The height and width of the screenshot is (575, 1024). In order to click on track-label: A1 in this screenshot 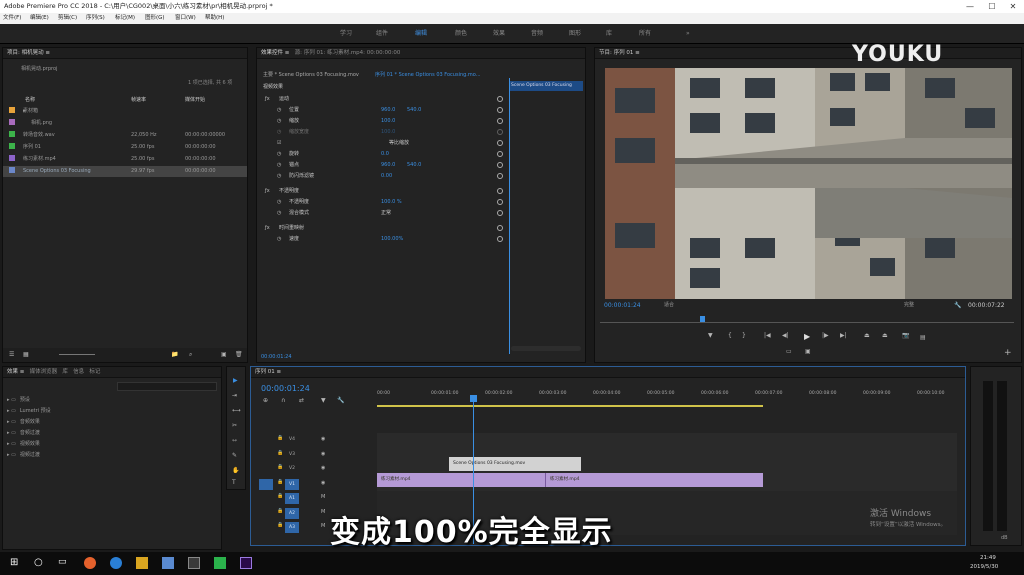, I will do `click(292, 498)`.